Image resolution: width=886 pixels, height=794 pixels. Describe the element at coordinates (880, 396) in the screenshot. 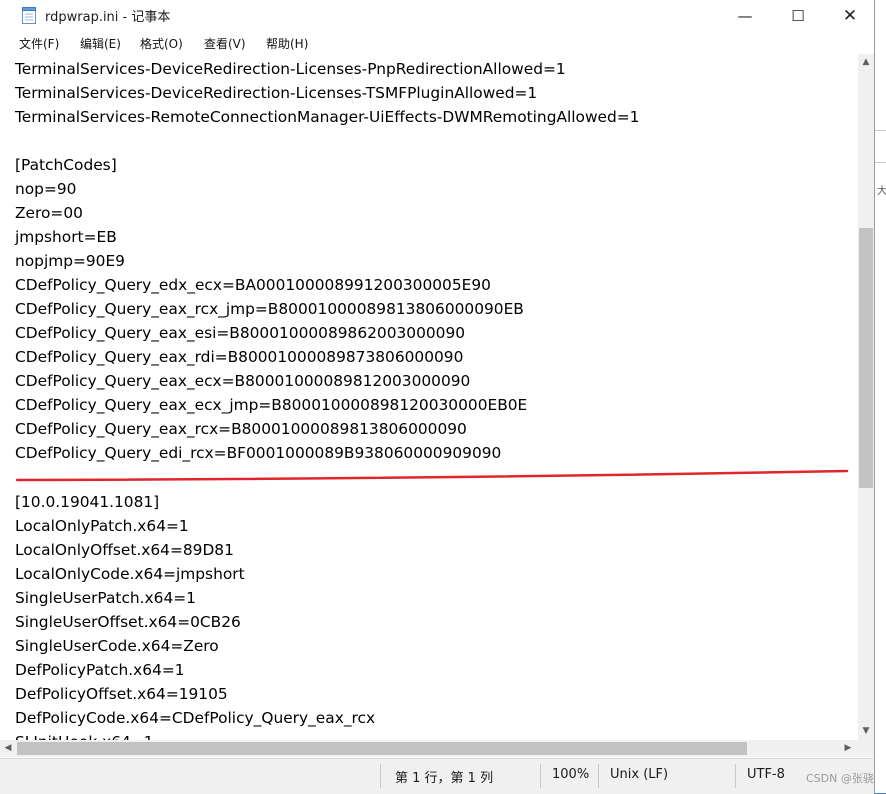

I see `background-window-edge` at that location.